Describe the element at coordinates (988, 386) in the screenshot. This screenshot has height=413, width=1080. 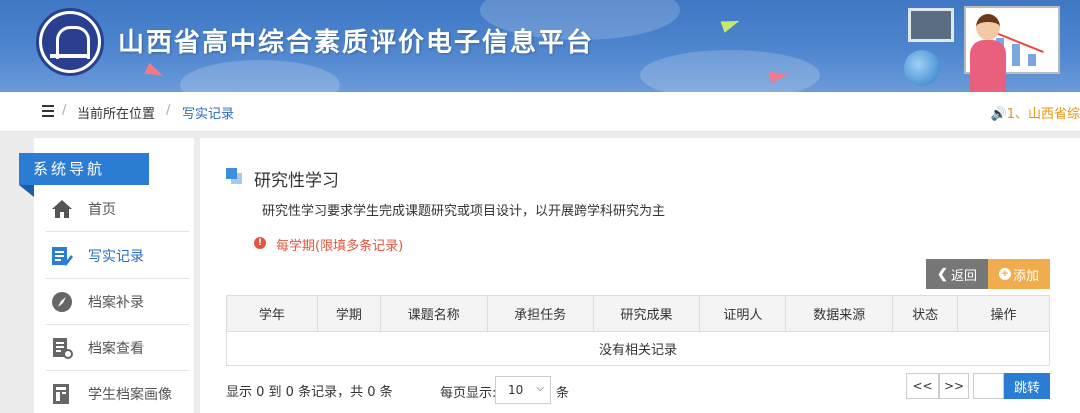
I see `page-jump-input` at that location.